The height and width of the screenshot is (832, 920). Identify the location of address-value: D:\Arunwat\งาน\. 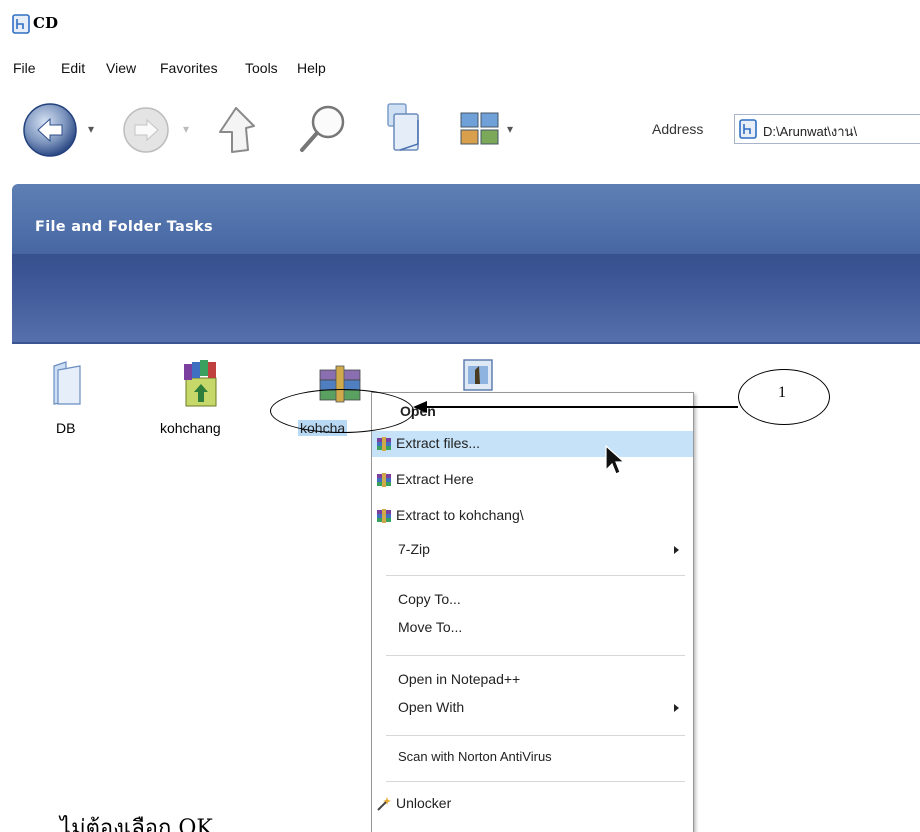
(810, 131).